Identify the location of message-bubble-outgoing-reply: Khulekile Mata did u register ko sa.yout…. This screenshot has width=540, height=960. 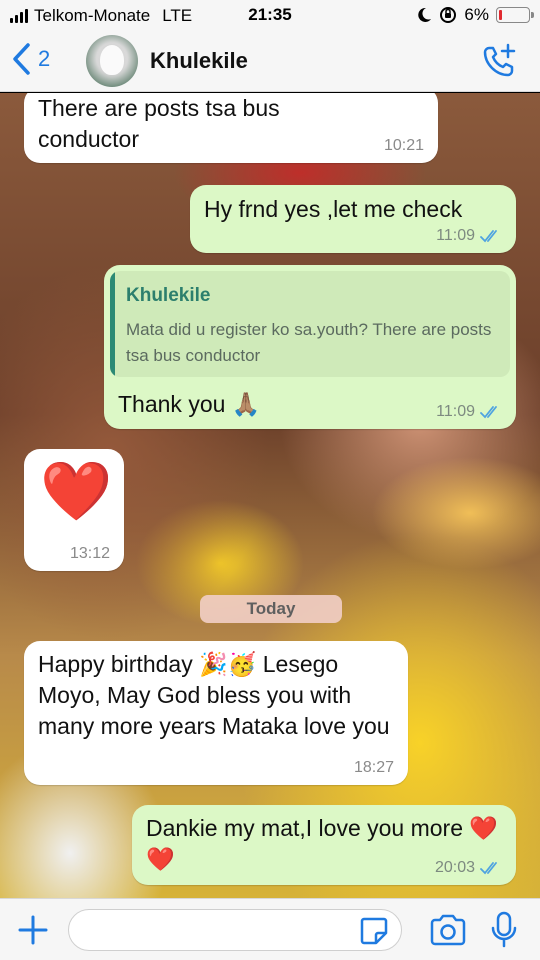
(310, 347).